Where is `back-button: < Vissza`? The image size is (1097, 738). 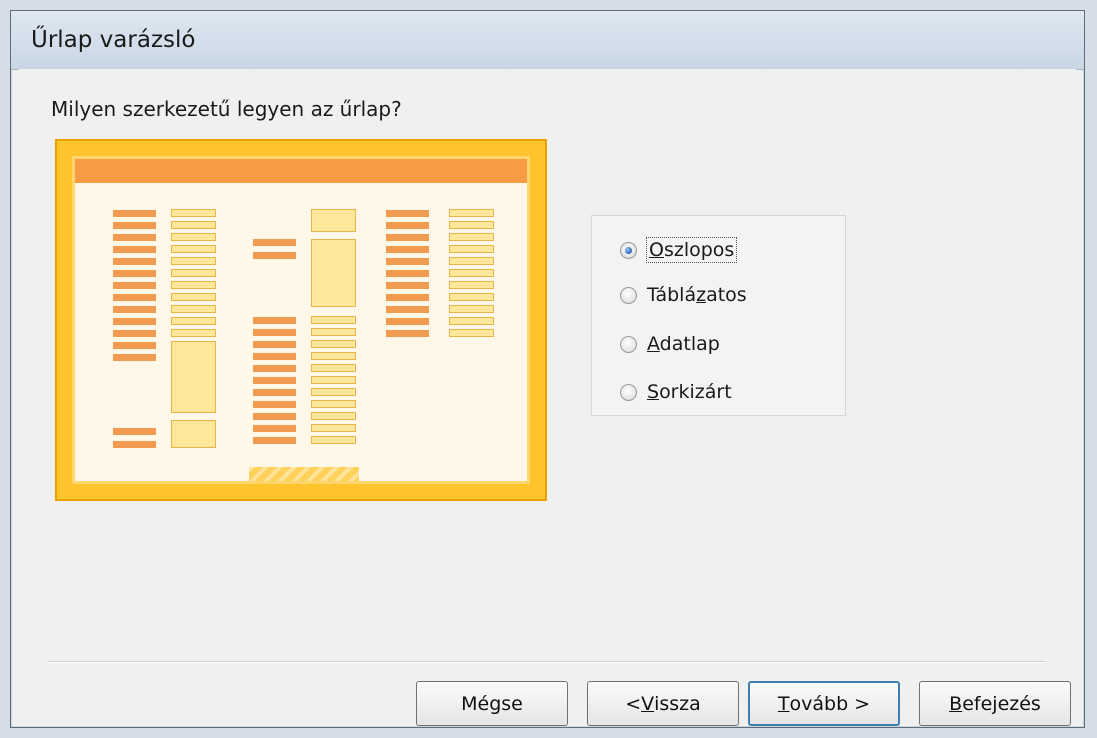 back-button: < Vissza is located at coordinates (663, 703).